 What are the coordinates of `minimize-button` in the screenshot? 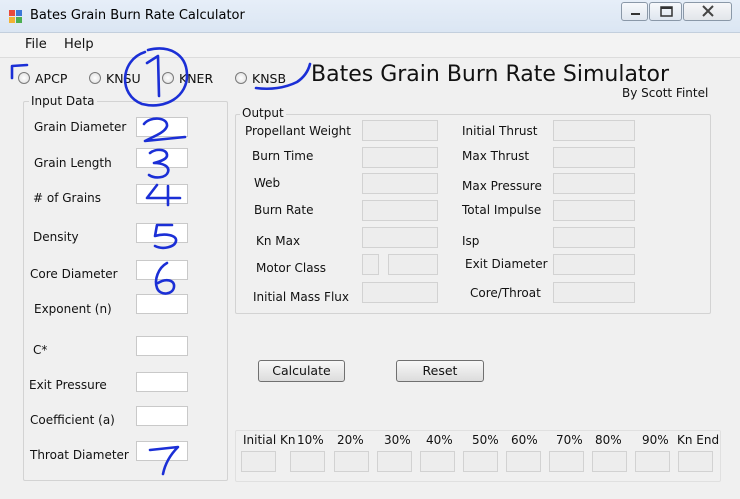 It's located at (634, 11).